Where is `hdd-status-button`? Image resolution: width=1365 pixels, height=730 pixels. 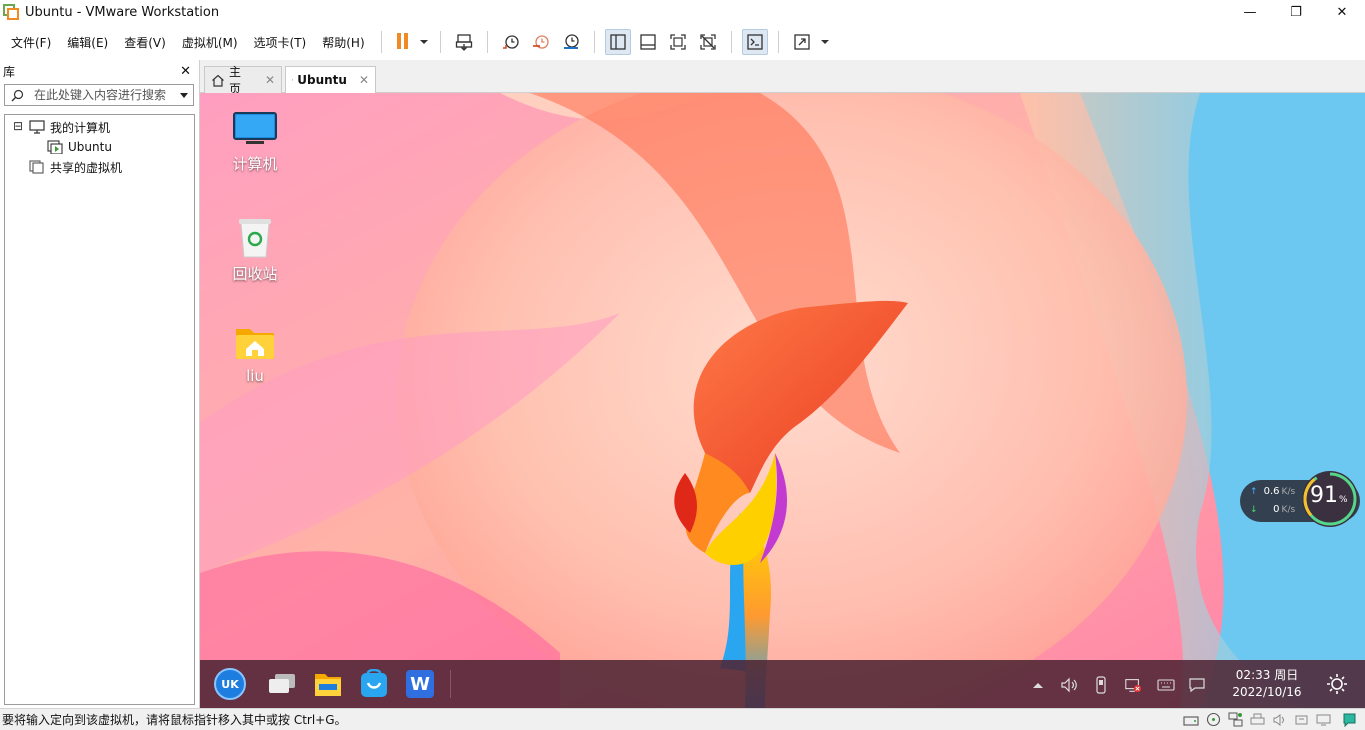
hdd-status-button is located at coordinates (1191, 719).